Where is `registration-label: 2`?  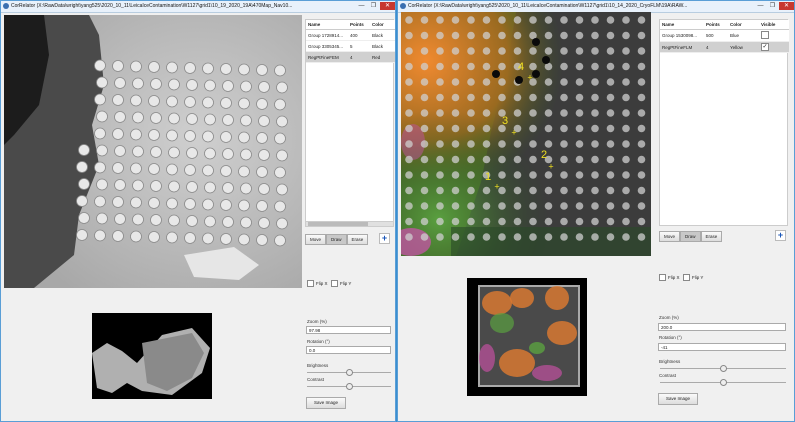 registration-label: 2 is located at coordinates (544, 155).